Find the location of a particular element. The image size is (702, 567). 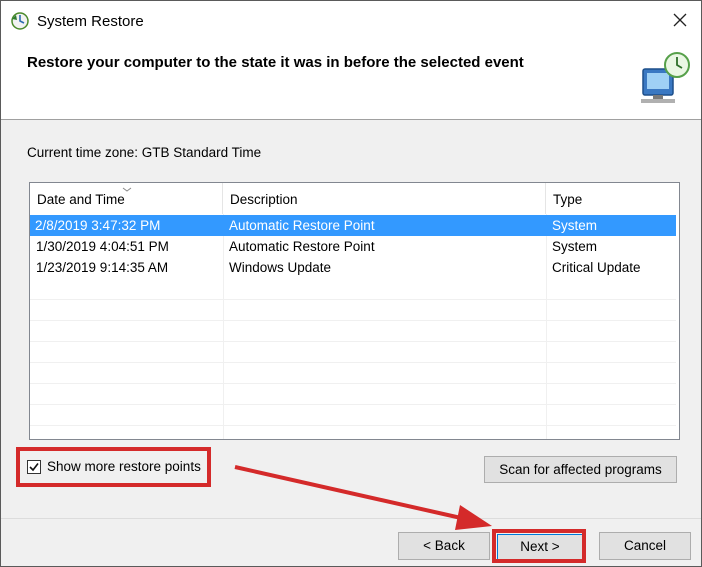

show-more-checkbox is located at coordinates (34, 467).